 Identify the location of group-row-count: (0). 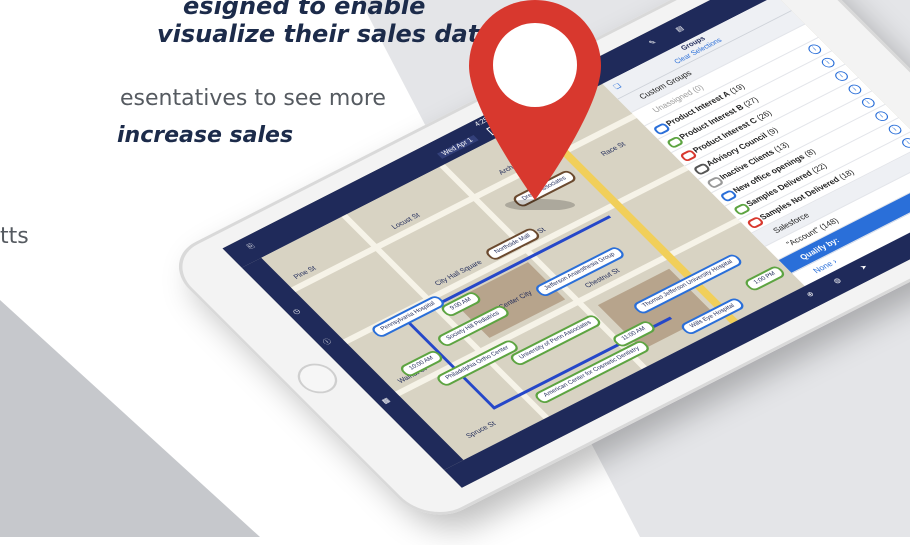
(698, 89).